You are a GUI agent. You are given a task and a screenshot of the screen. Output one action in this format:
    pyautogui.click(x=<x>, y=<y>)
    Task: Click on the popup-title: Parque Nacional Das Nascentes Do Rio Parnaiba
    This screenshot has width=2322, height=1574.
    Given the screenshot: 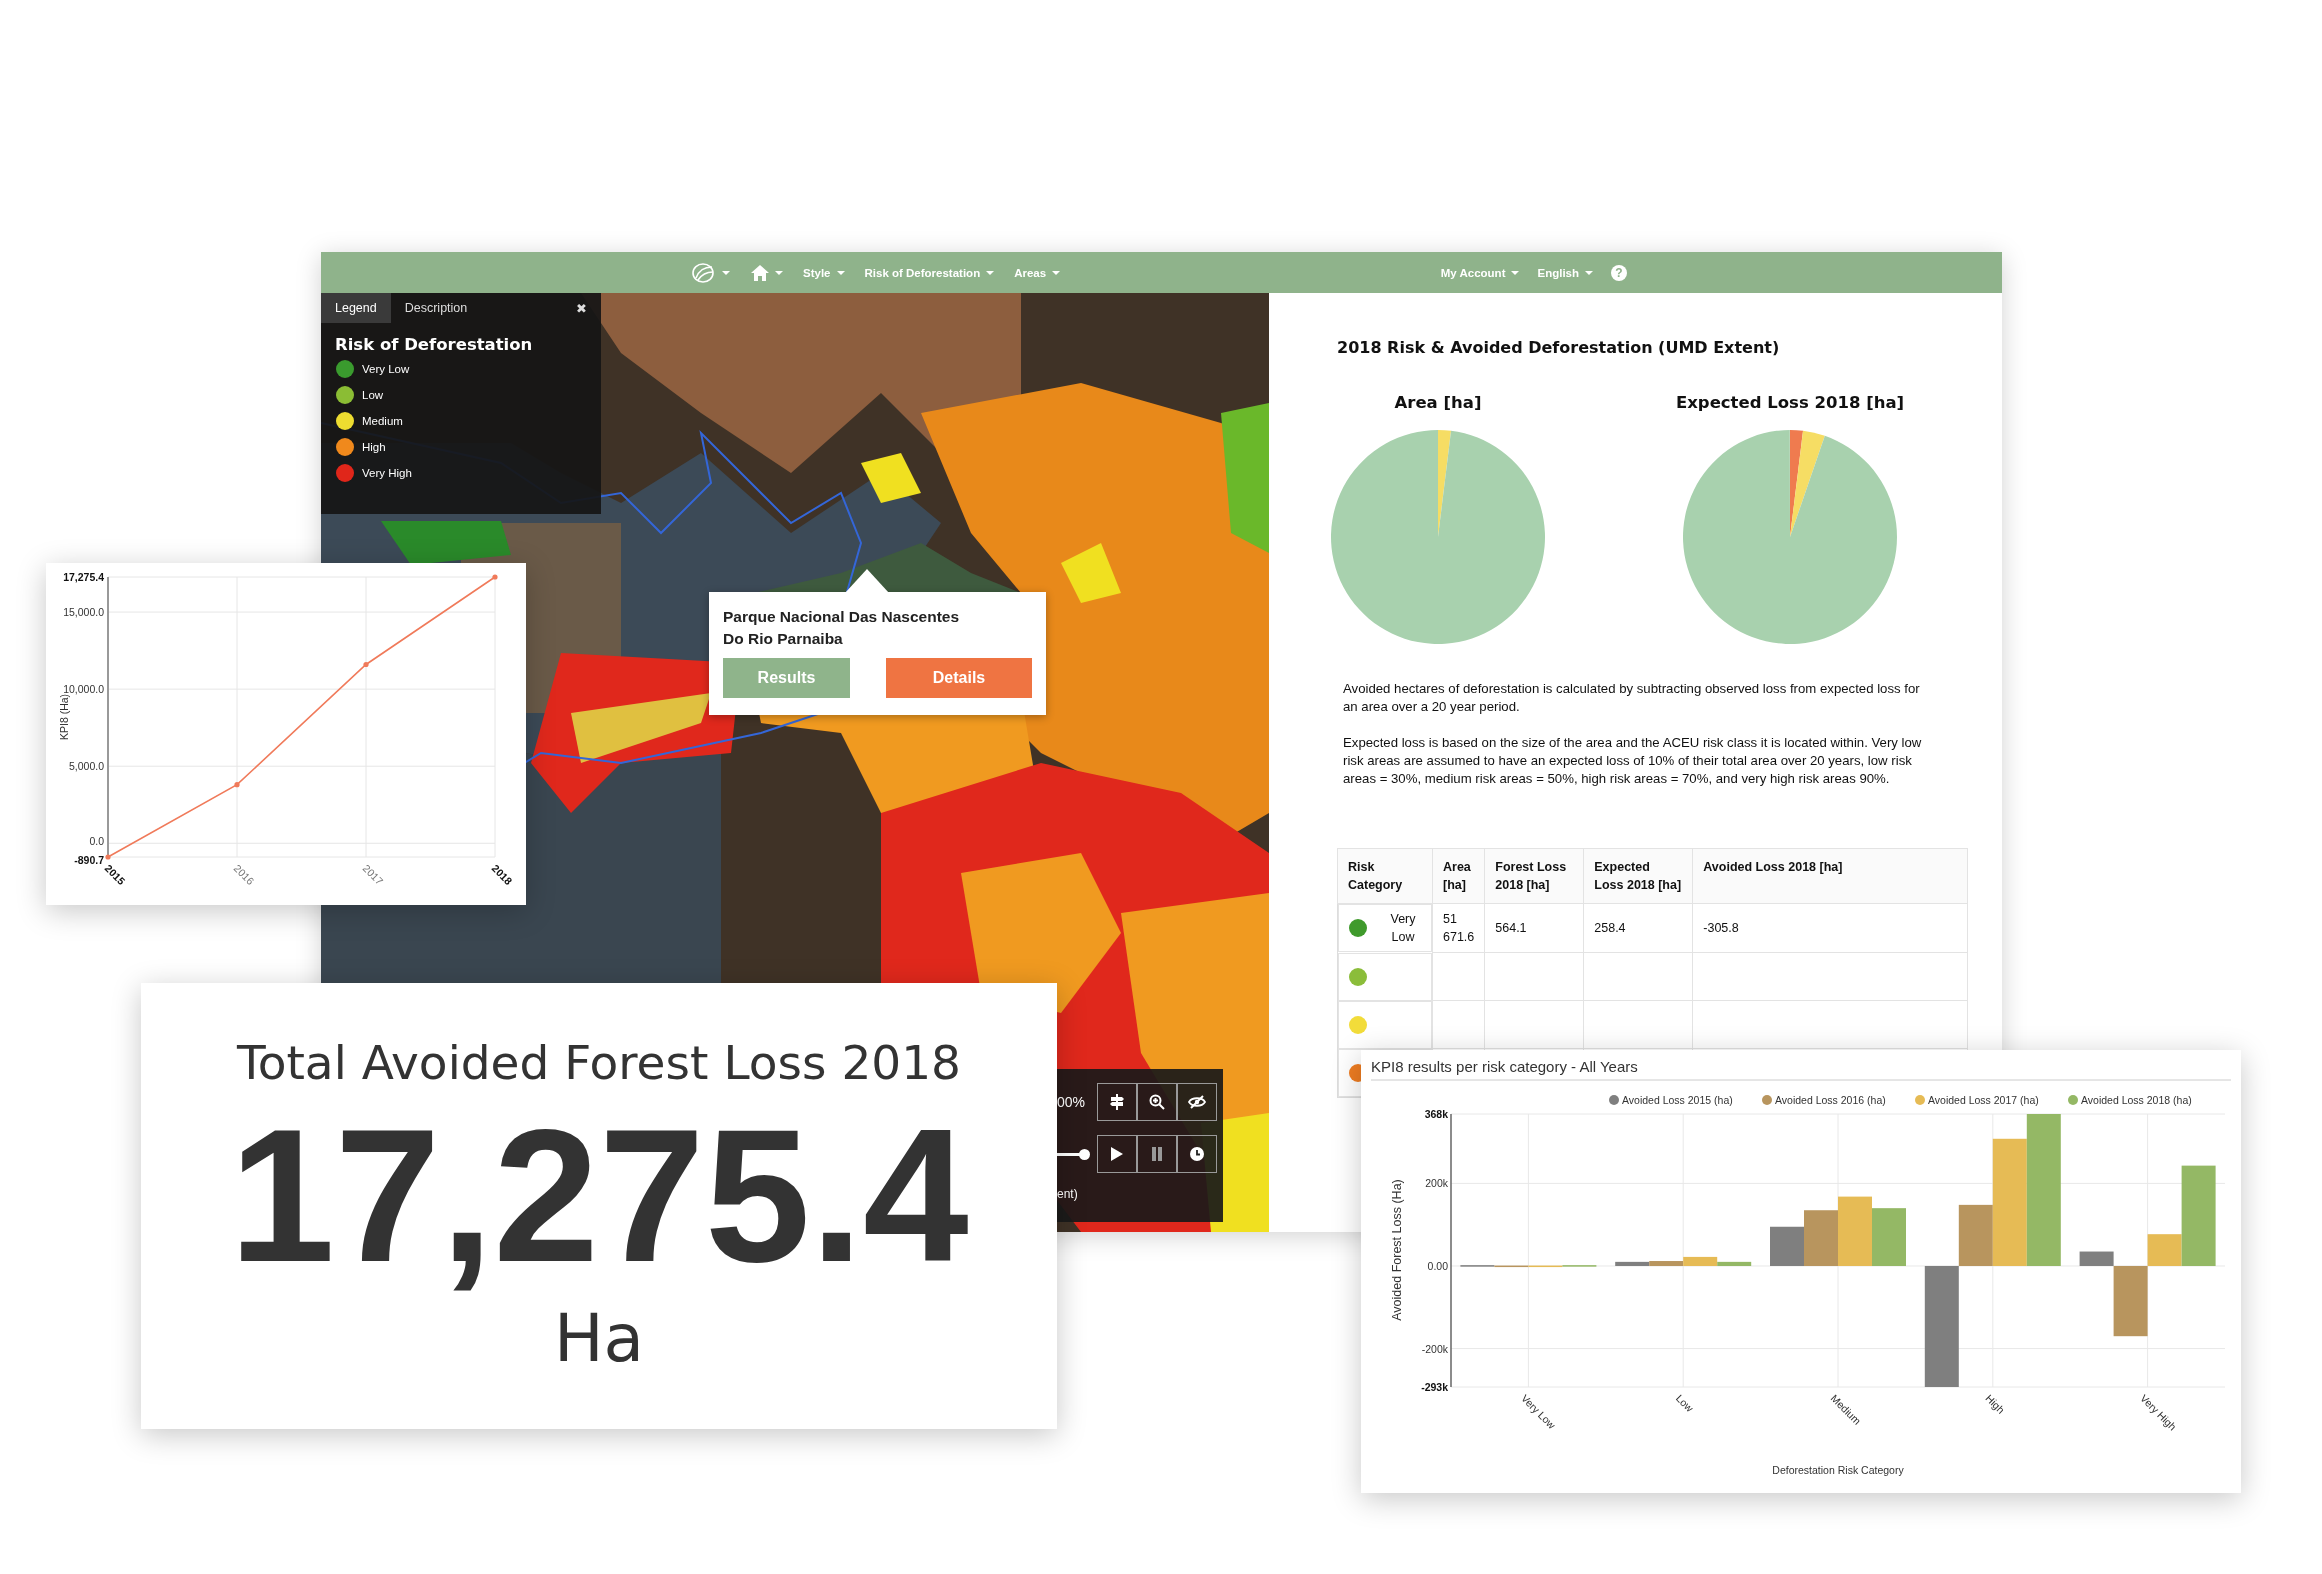 What is the action you would take?
    pyautogui.click(x=842, y=628)
    